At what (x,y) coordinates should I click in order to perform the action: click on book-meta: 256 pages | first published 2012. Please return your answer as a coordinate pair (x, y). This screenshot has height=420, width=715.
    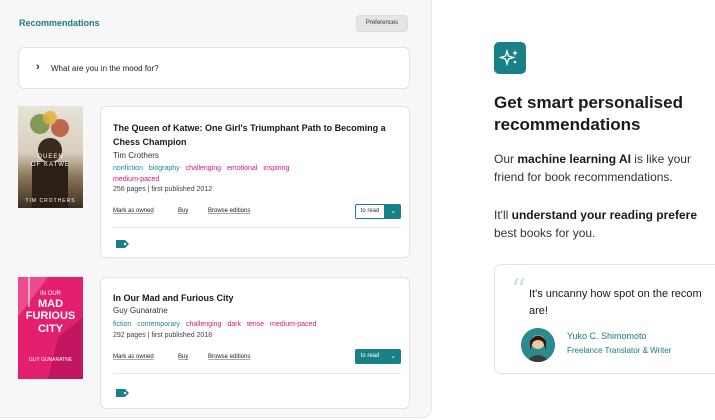
    Looking at the image, I should click on (163, 189).